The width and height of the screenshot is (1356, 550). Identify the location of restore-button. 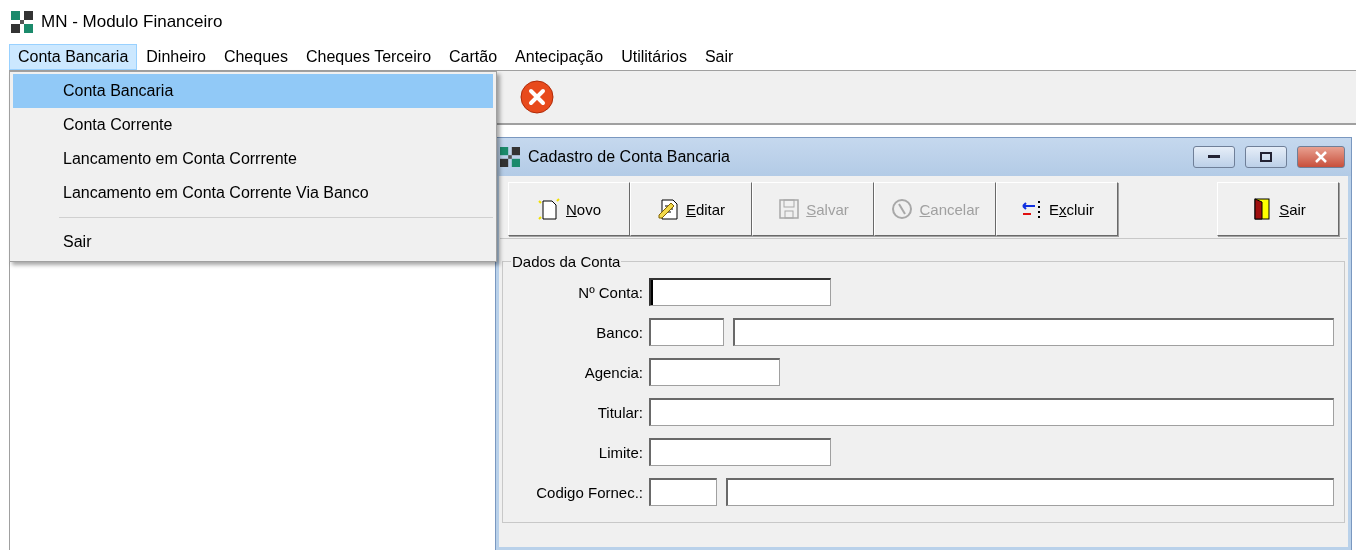
(1266, 157).